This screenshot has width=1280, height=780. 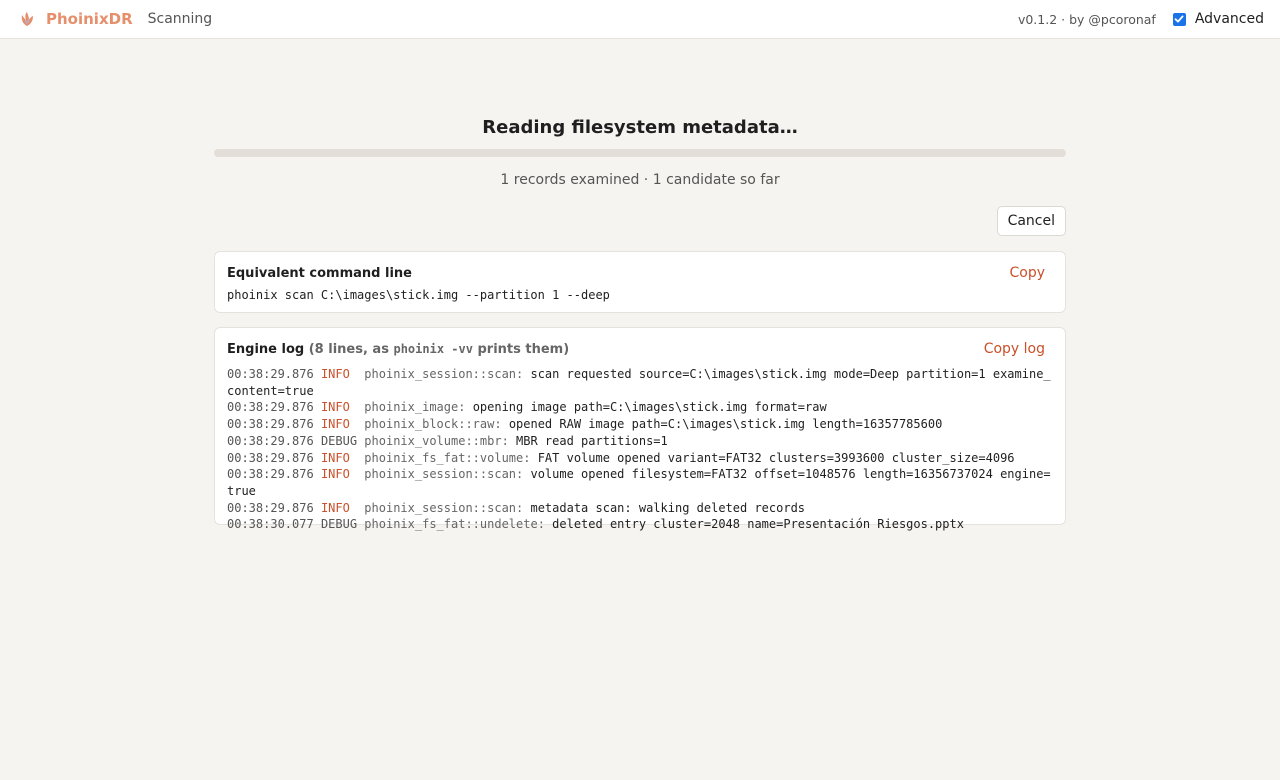 What do you see at coordinates (1027, 273) in the screenshot?
I see `copy-command-button: Copy` at bounding box center [1027, 273].